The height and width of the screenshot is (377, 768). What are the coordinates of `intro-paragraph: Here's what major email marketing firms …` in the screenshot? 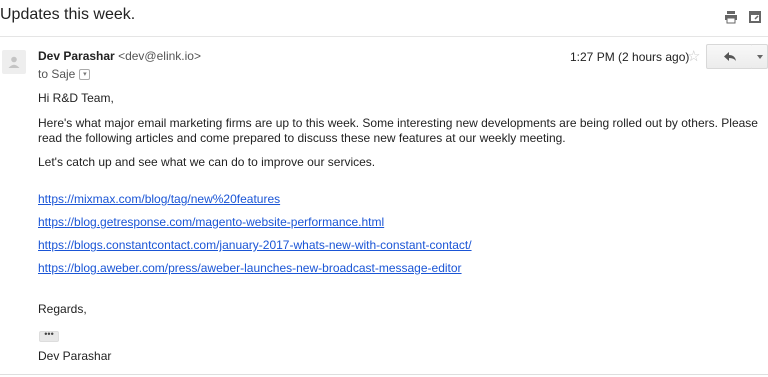 It's located at (398, 130).